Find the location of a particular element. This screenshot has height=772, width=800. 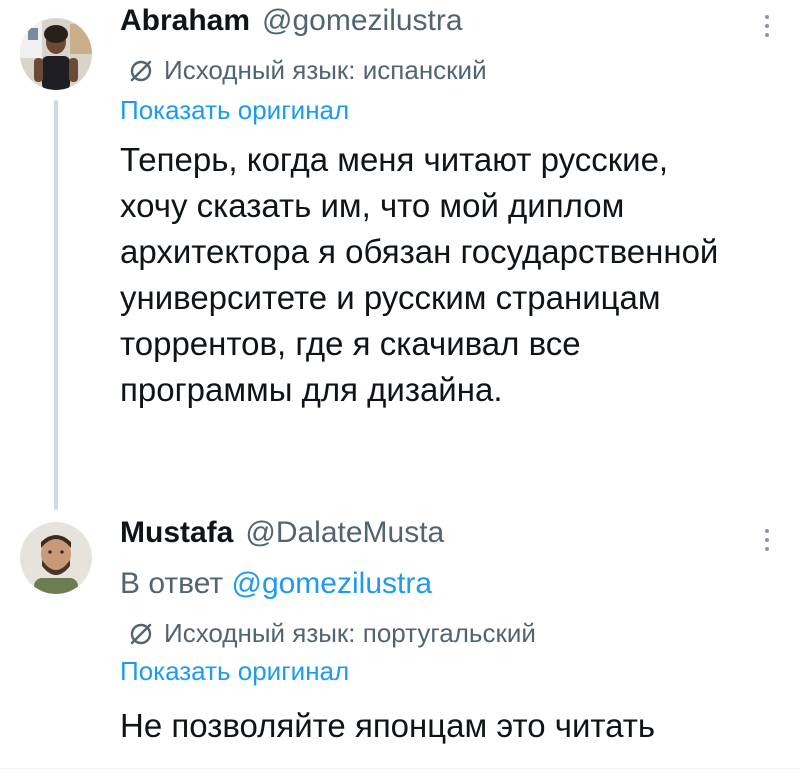

source-language-note: Исходный язык: испанский is located at coordinates (307, 70).